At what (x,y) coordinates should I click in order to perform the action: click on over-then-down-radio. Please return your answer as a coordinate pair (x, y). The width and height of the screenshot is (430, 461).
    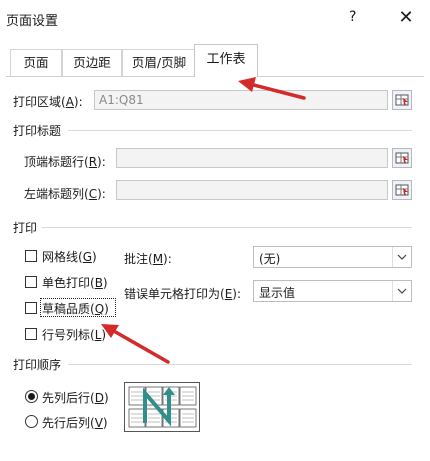
    Looking at the image, I should click on (31, 421).